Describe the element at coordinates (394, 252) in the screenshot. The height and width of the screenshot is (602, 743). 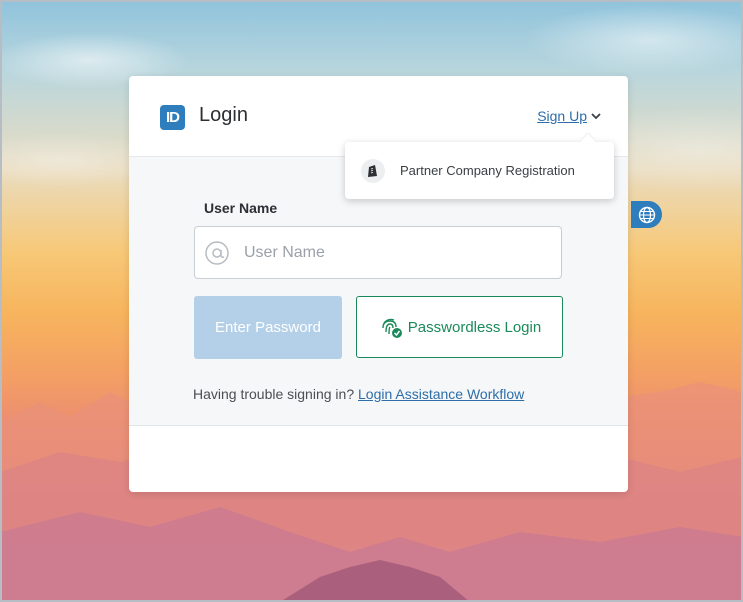
I see `username-input` at that location.